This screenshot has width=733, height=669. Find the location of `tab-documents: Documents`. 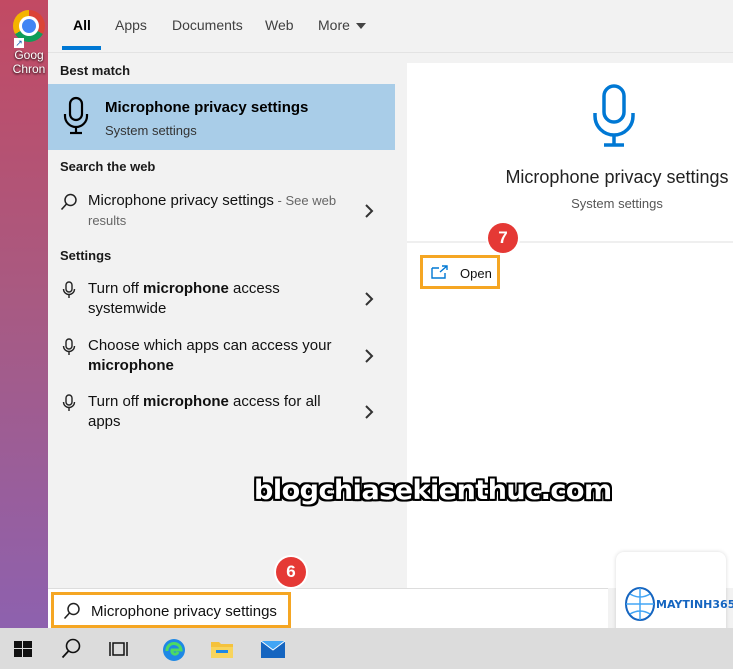

tab-documents: Documents is located at coordinates (207, 25).